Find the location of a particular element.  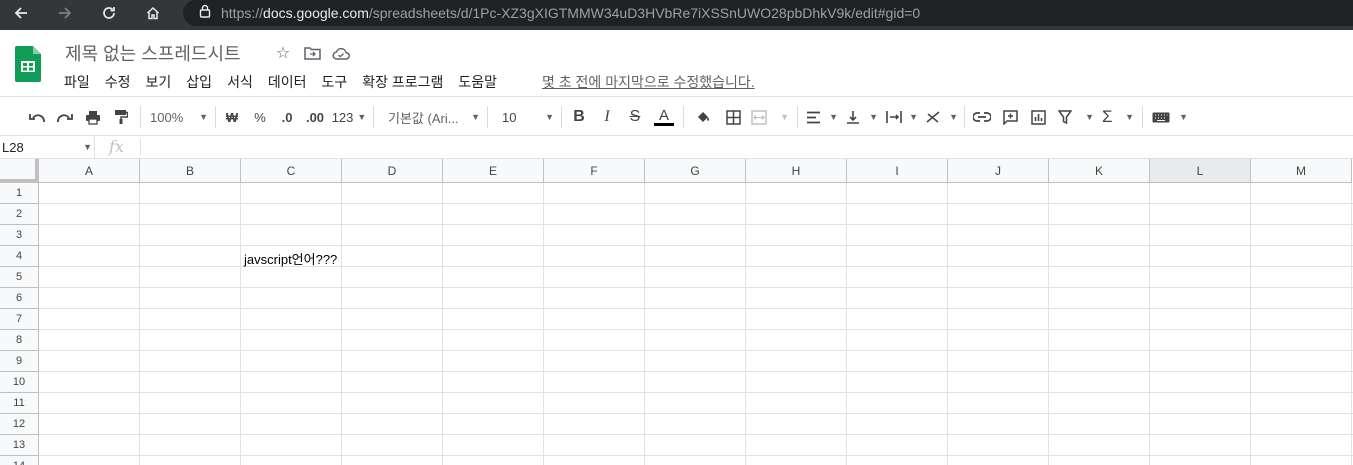

font-family-dropdown: 기본값 (Ari... ▼ is located at coordinates (434, 117).